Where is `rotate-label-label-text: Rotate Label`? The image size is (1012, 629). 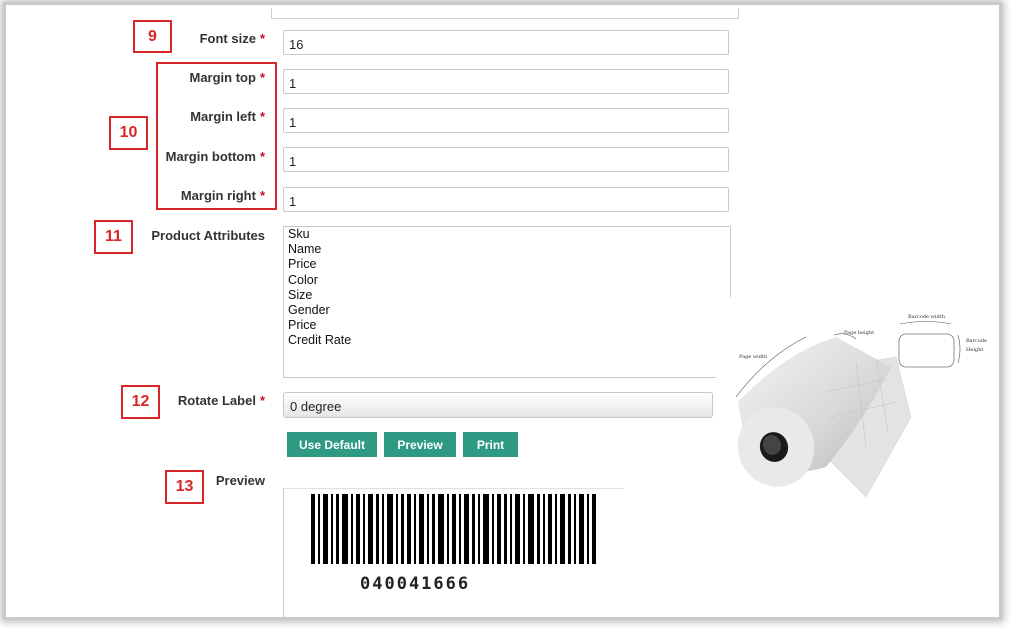 rotate-label-label-text: Rotate Label is located at coordinates (216, 400).